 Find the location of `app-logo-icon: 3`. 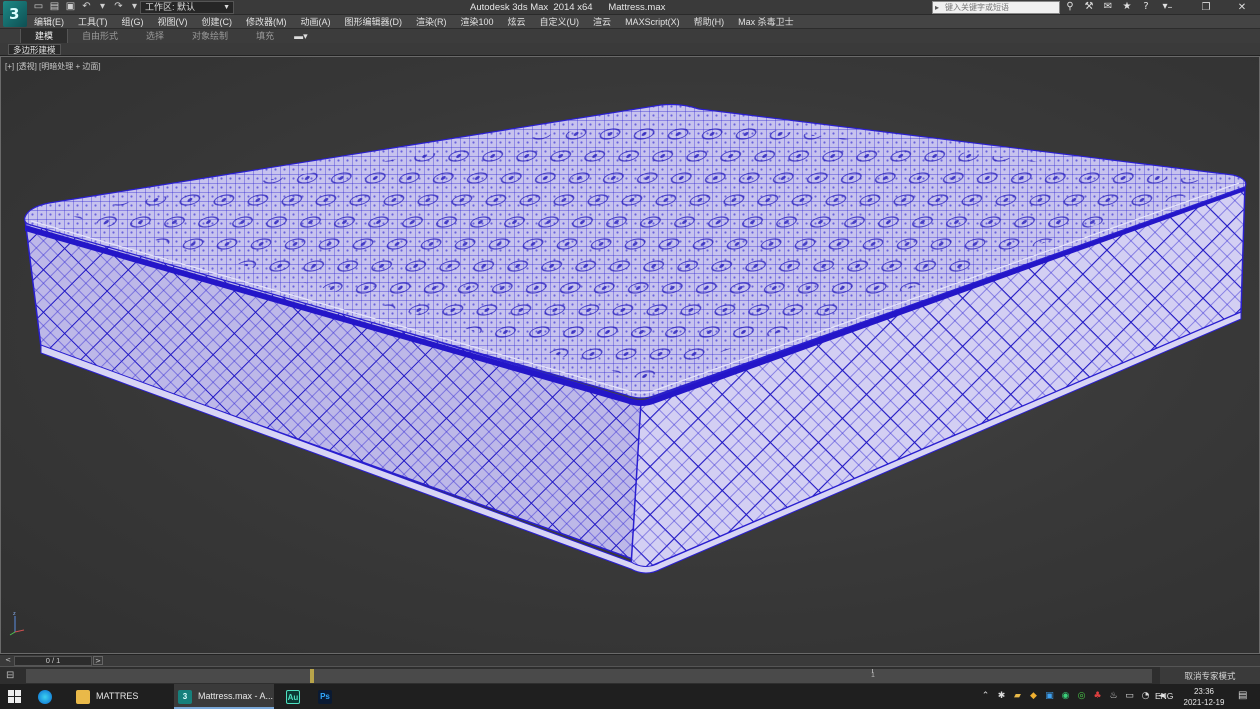

app-logo-icon: 3 is located at coordinates (15, 14).